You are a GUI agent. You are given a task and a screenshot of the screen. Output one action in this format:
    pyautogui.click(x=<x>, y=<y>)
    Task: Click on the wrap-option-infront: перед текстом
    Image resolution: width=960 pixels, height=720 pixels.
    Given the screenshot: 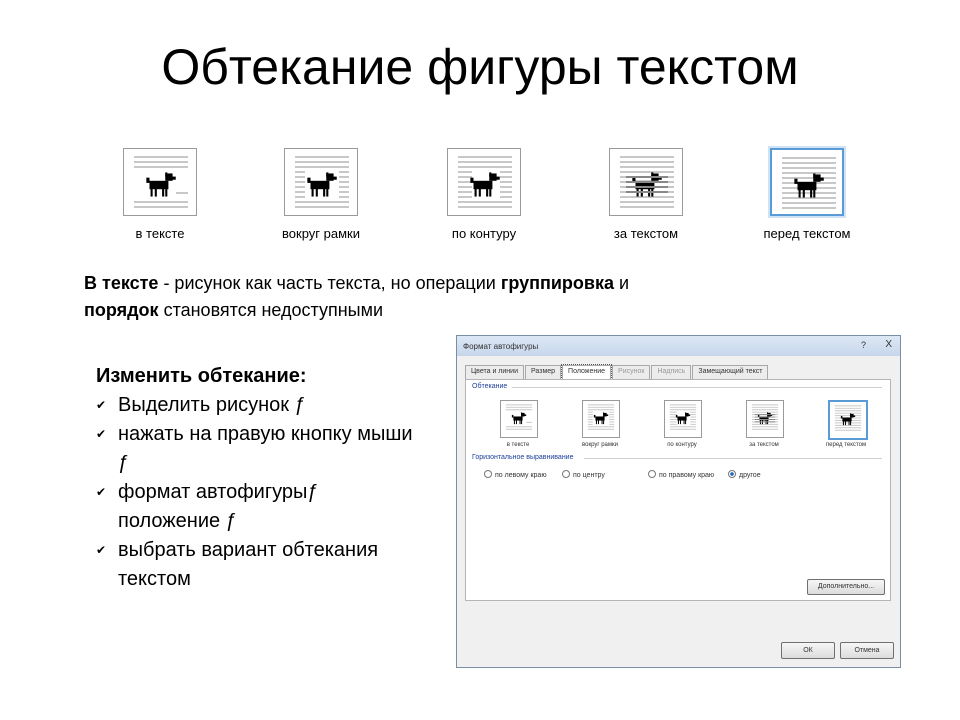 What is the action you would take?
    pyautogui.click(x=807, y=194)
    